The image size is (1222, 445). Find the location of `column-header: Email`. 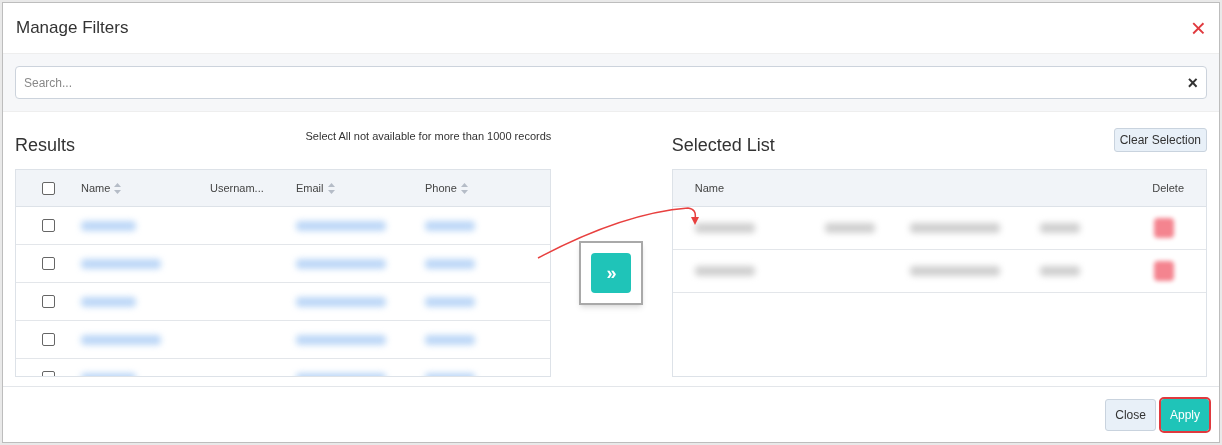

column-header: Email is located at coordinates (315, 188).